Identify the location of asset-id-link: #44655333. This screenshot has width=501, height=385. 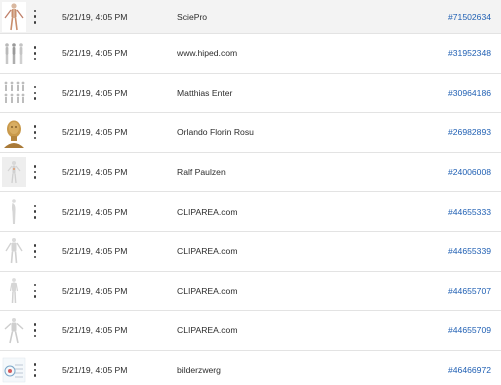
(469, 212).